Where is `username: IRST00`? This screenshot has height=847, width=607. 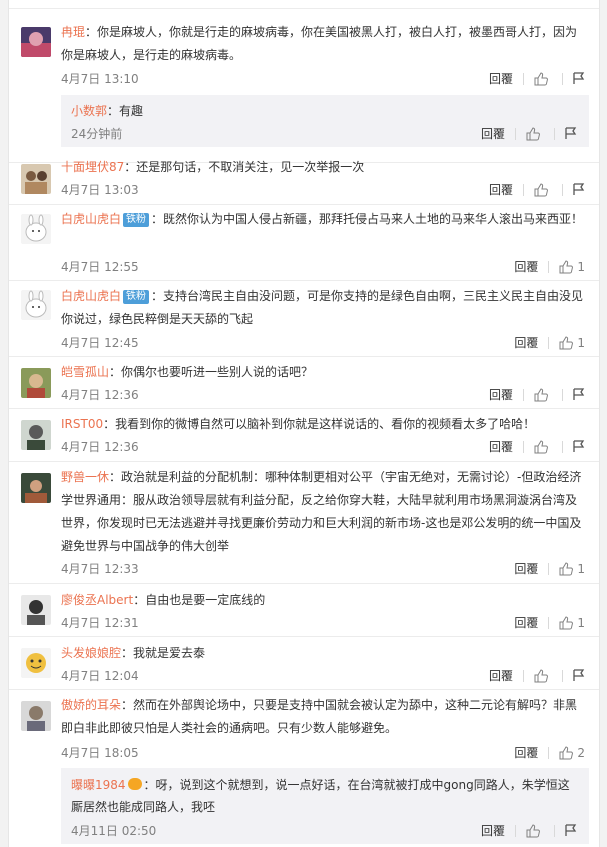 username: IRST00 is located at coordinates (82, 424).